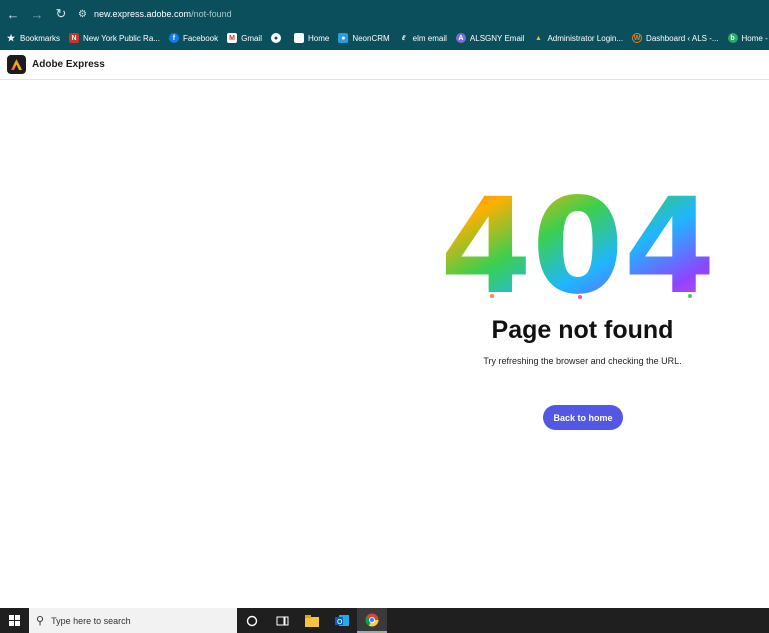 This screenshot has height=633, width=769. Describe the element at coordinates (200, 38) in the screenshot. I see `bookmark-label: Facebook` at that location.